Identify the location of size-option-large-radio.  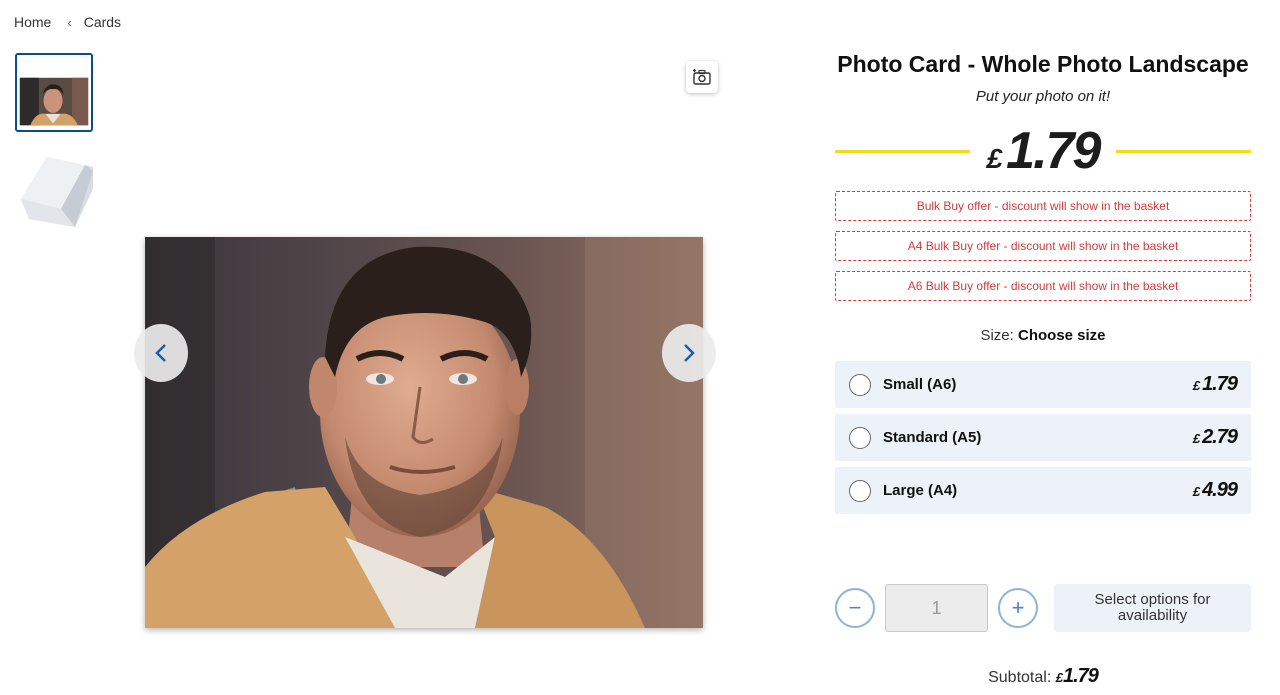
(860, 490).